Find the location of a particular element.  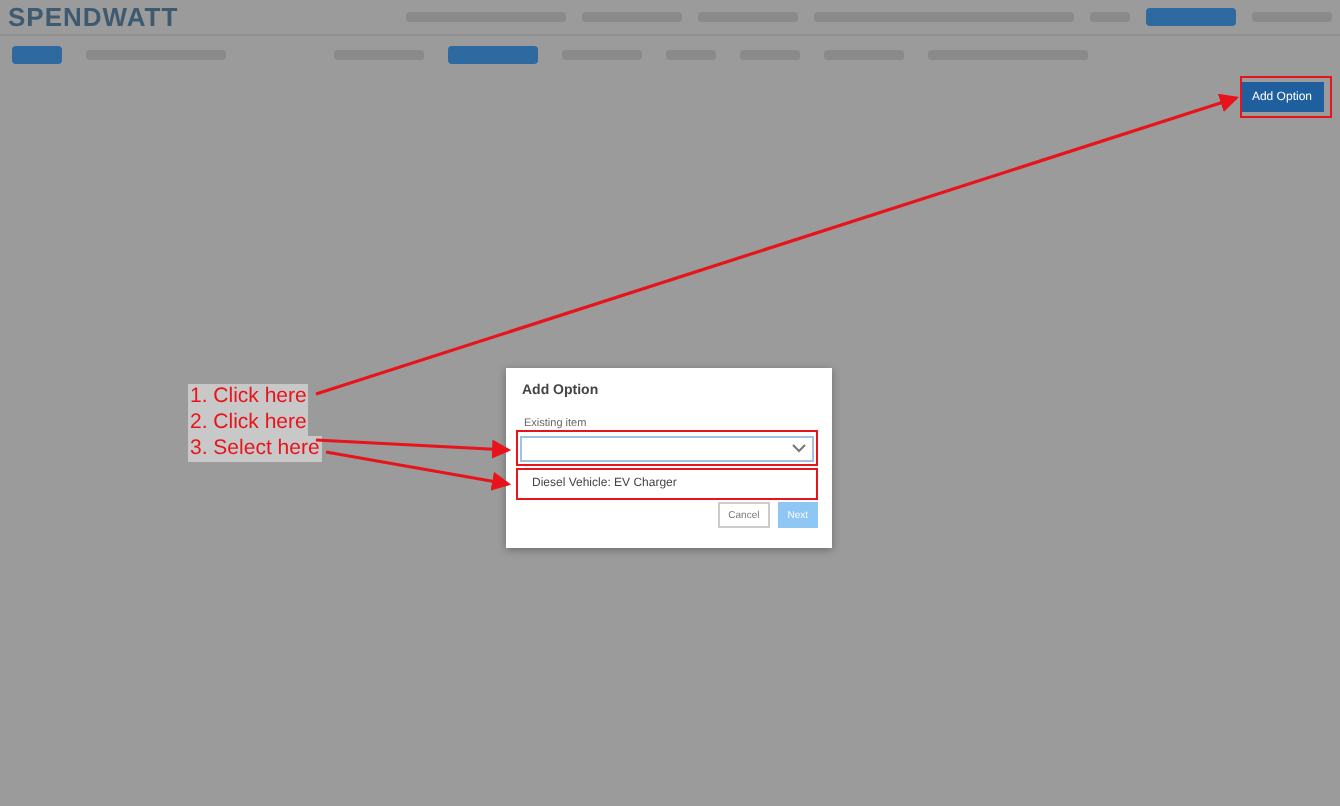

annotation-label: 1. Click here is located at coordinates (248, 397).